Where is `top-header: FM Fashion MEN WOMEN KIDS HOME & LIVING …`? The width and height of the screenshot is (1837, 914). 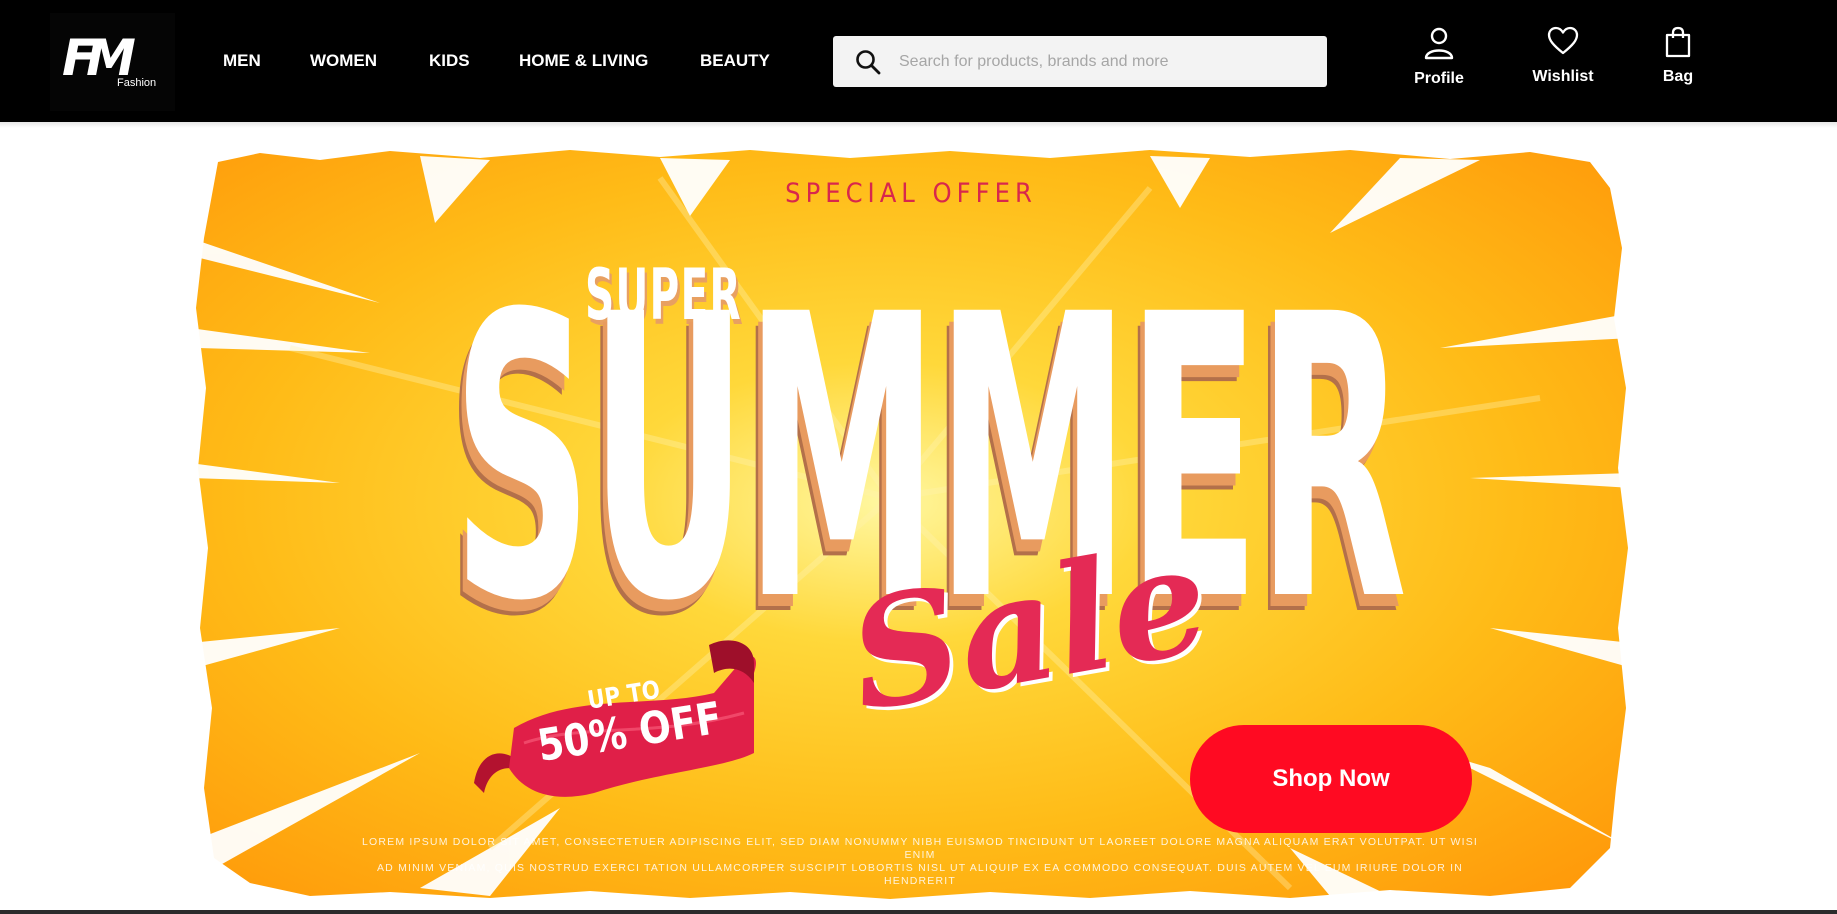 top-header: FM Fashion MEN WOMEN KIDS HOME & LIVING … is located at coordinates (918, 61).